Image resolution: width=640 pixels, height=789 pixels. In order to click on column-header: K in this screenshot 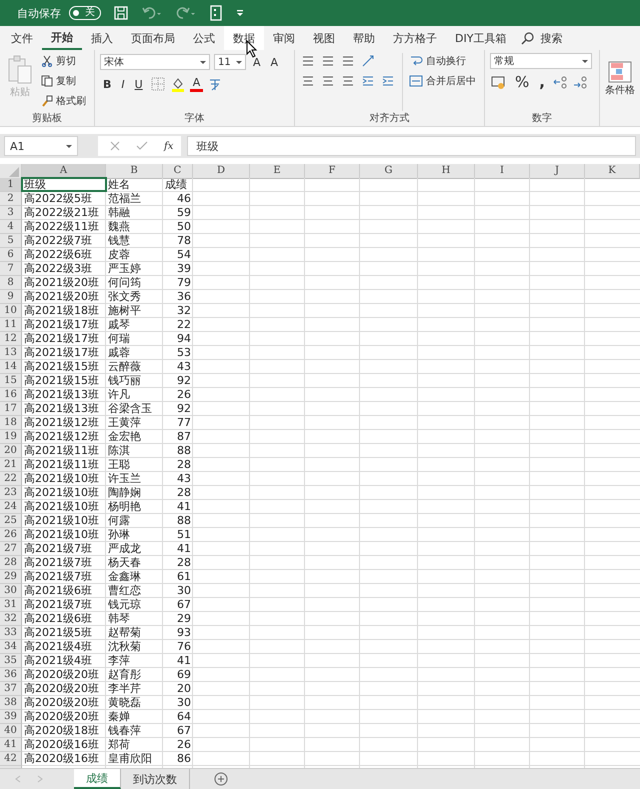, I will do `click(612, 171)`.